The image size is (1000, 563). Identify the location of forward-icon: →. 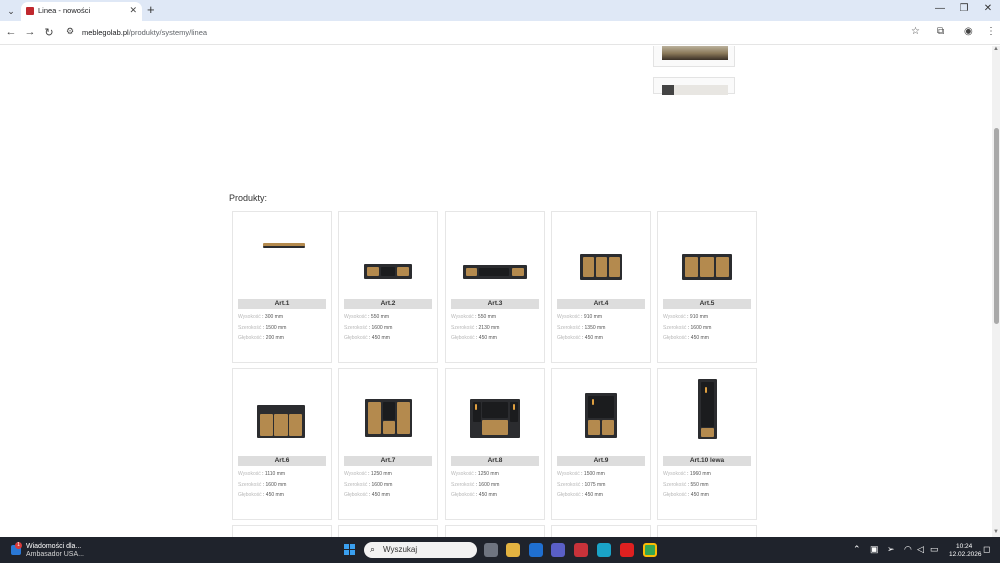
(30, 32).